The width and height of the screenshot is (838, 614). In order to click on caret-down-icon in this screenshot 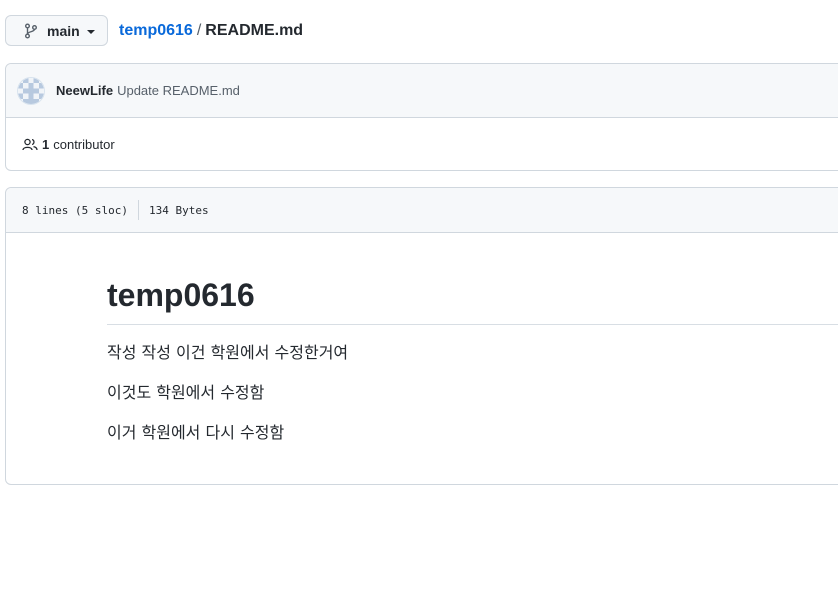, I will do `click(90, 31)`.